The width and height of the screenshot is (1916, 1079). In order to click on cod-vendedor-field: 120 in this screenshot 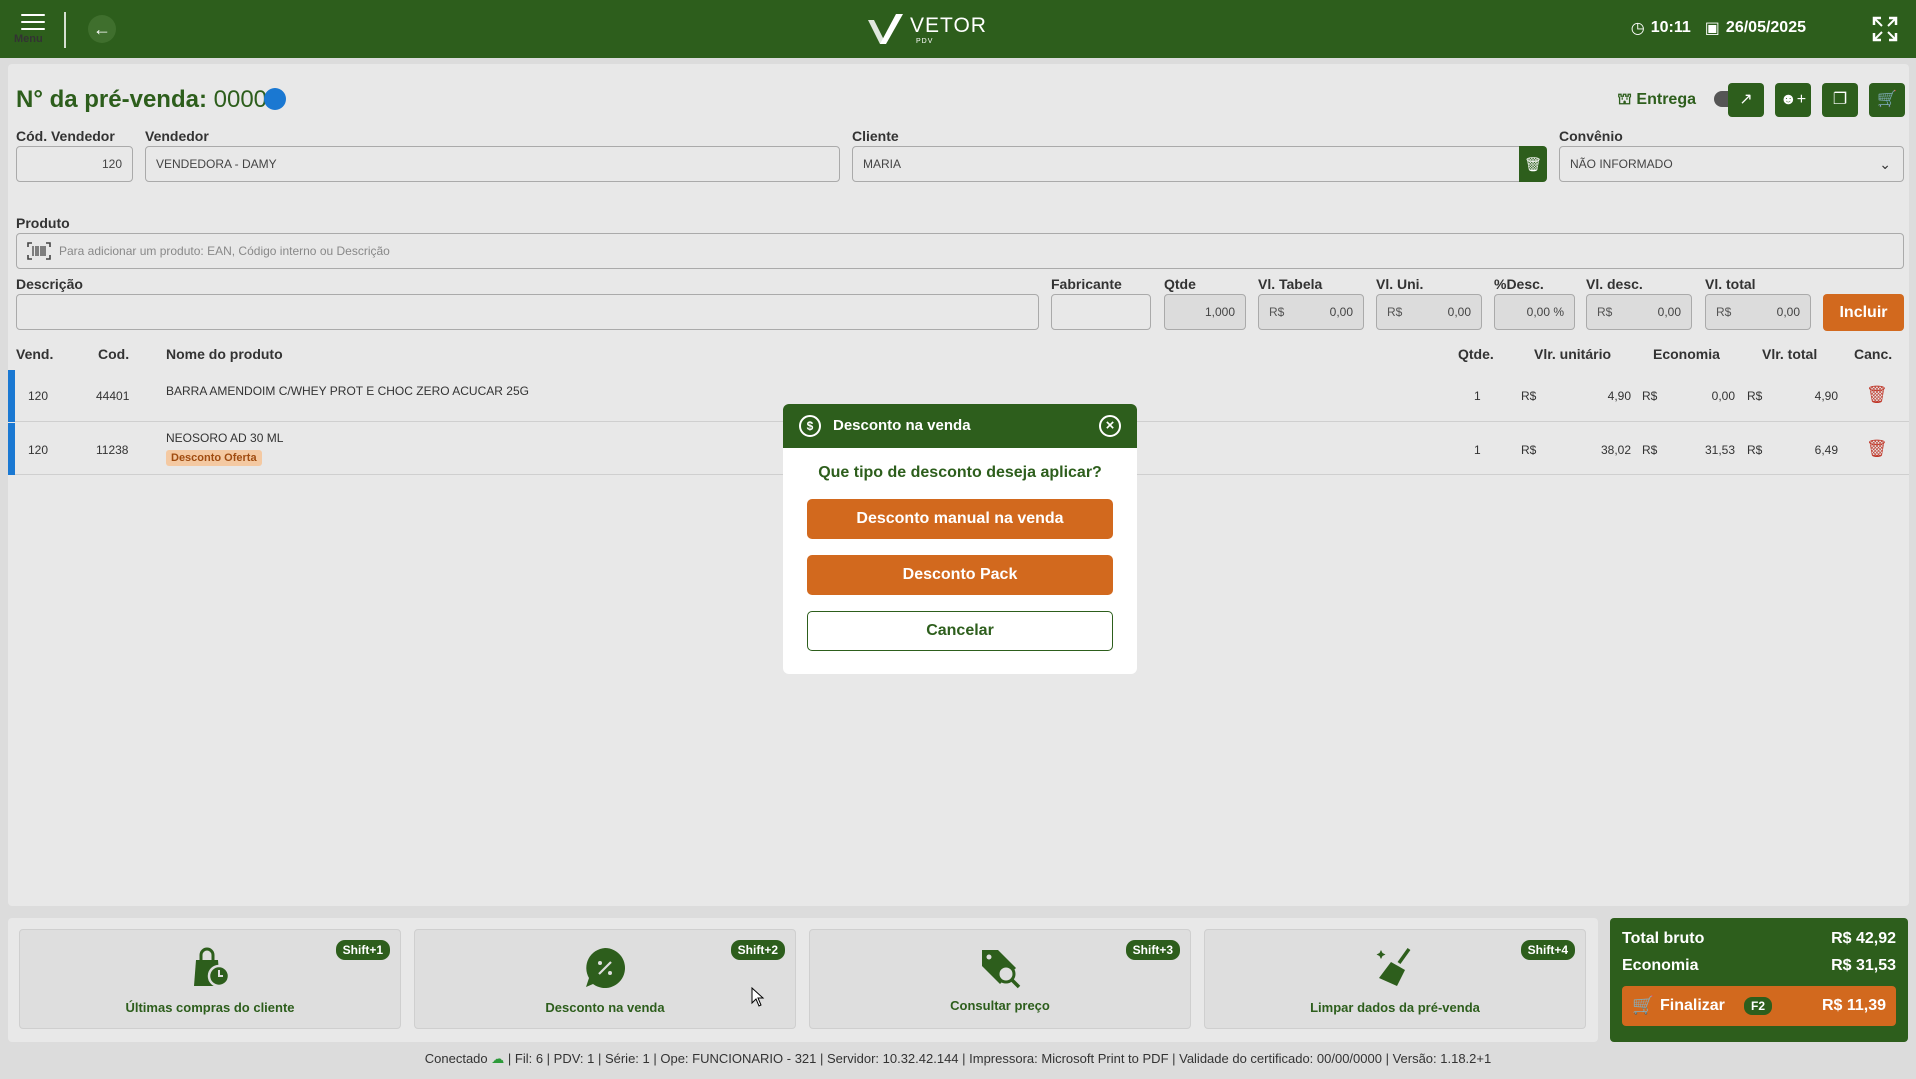, I will do `click(74, 164)`.